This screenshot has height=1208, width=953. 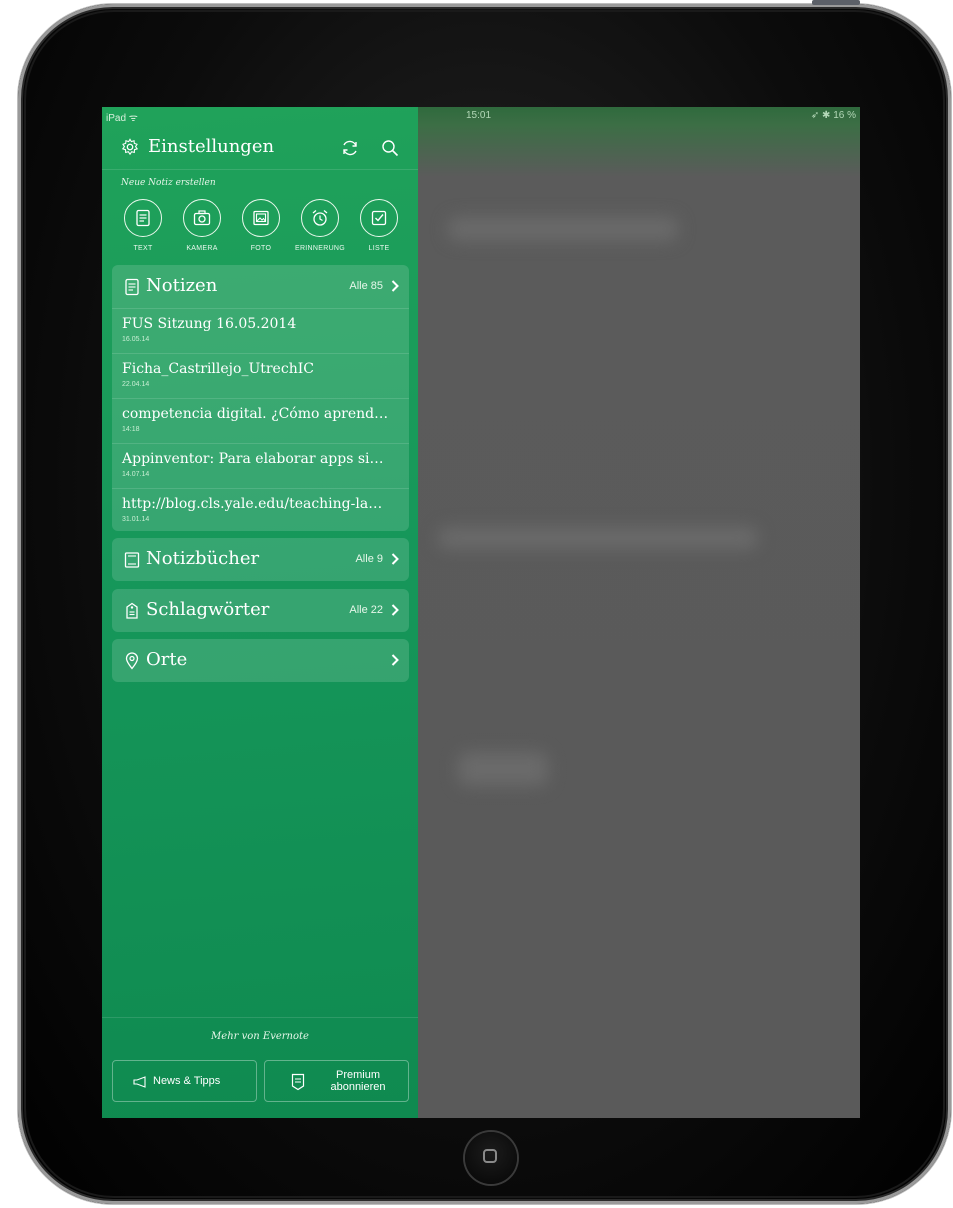 I want to click on home-square-icon, so click(x=490, y=1156).